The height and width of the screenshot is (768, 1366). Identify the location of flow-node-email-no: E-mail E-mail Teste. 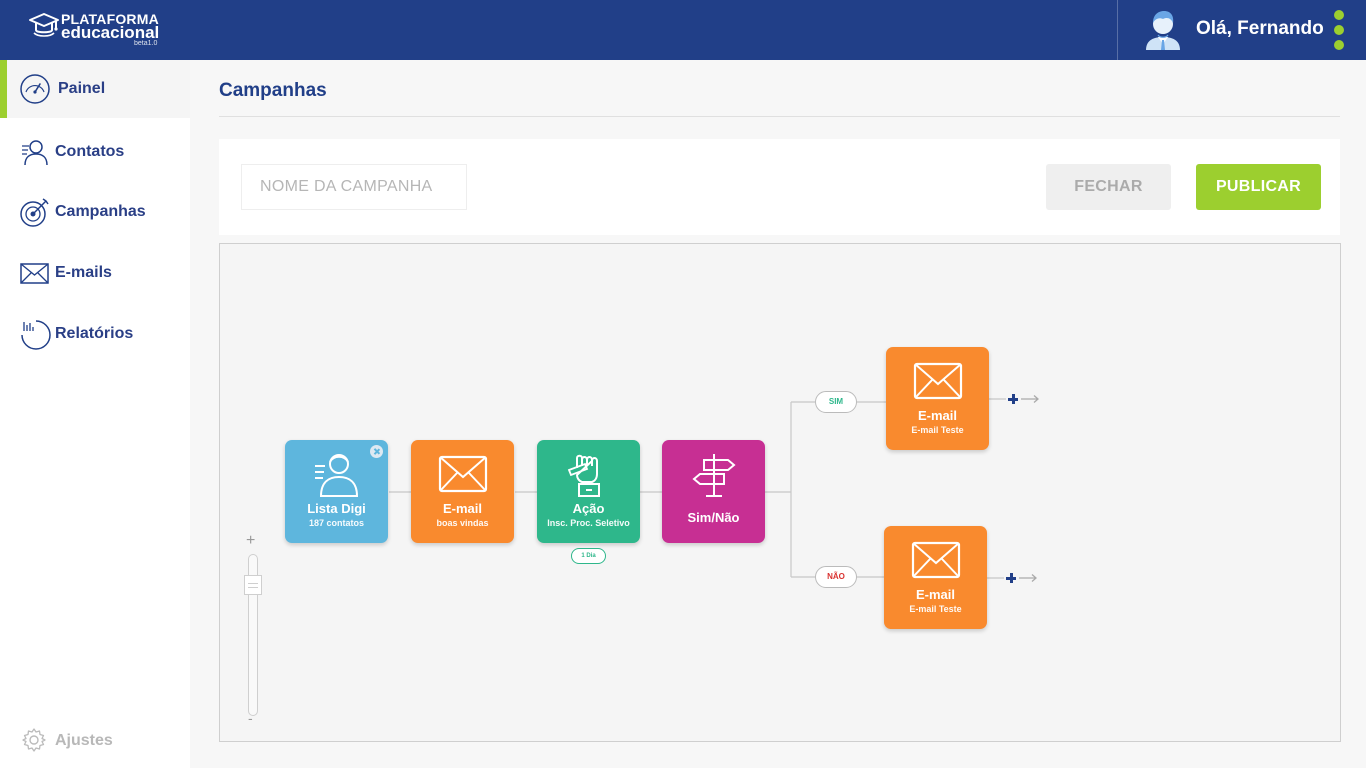
(935, 577).